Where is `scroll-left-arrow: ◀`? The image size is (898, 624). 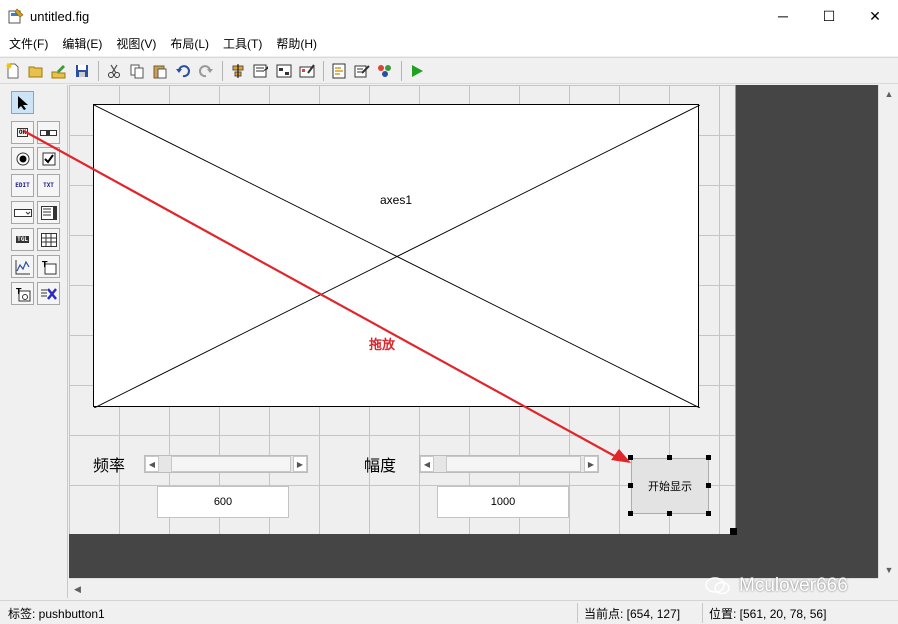 scroll-left-arrow: ◀ is located at coordinates (77, 589).